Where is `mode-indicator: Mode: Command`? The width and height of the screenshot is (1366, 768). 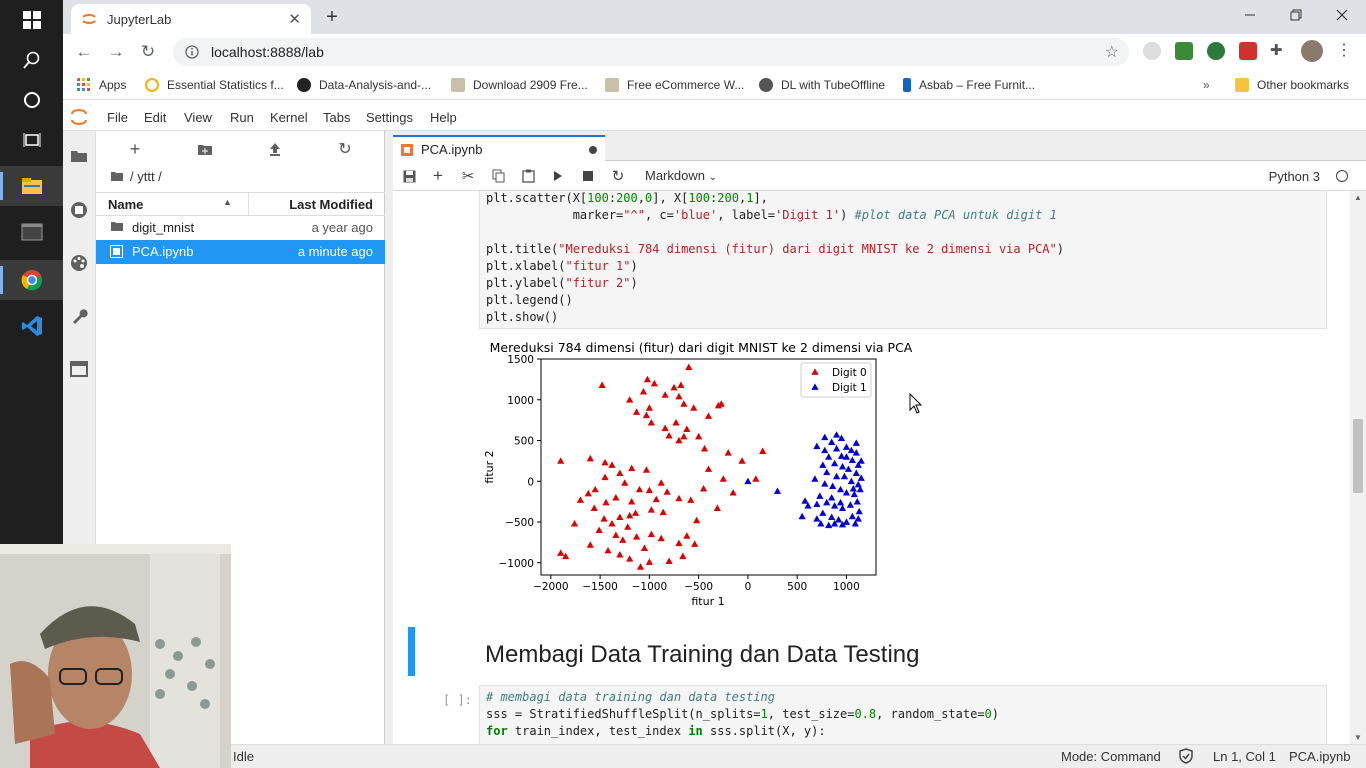 mode-indicator: Mode: Command is located at coordinates (1111, 756).